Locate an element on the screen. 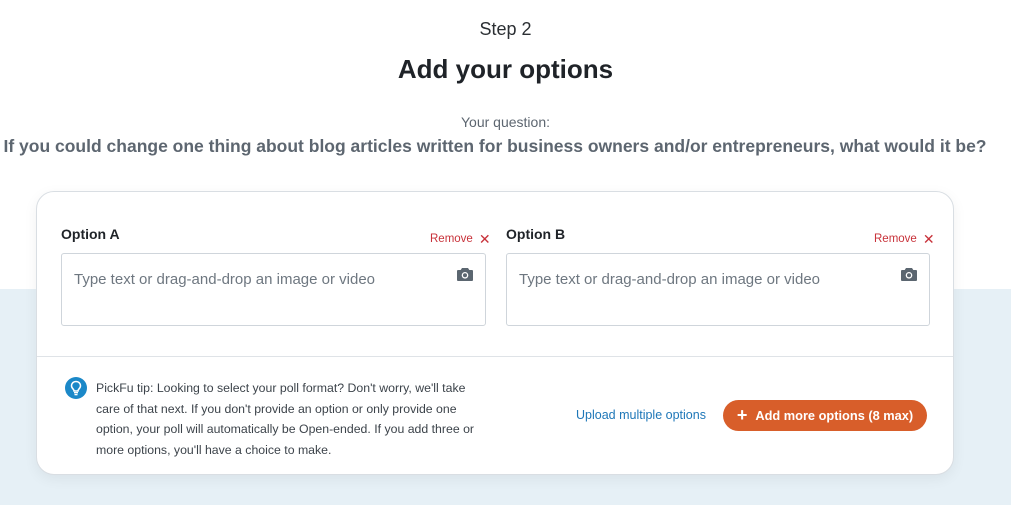 This screenshot has height=505, width=1011. option-b-remove-button: Remove ✕ is located at coordinates (904, 239).